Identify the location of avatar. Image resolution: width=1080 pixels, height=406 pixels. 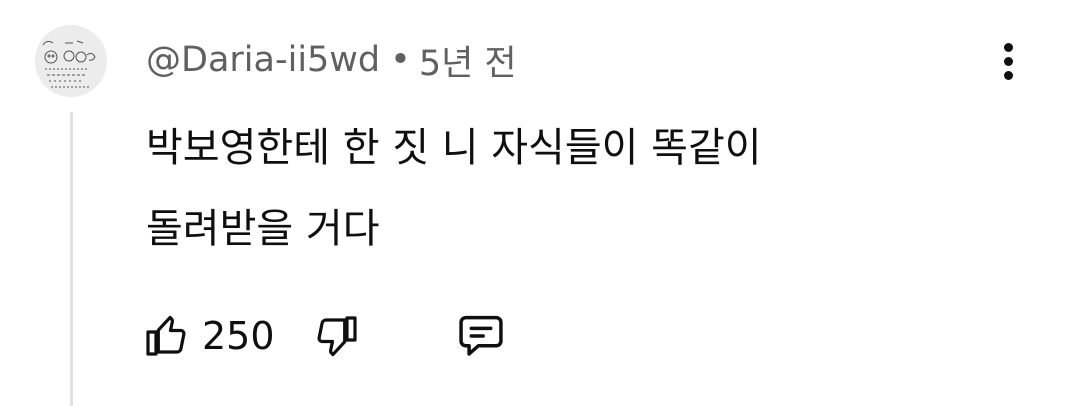
(71, 61).